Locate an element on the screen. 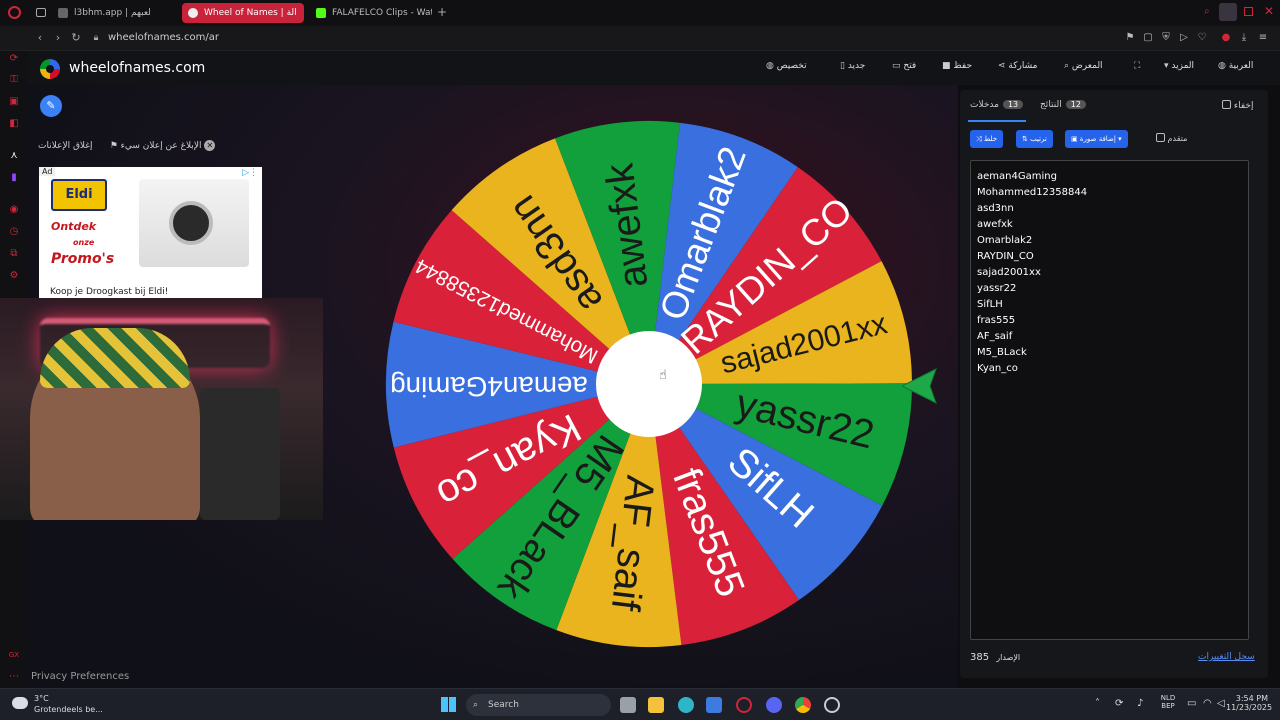 This screenshot has width=1280, height=720. file-explorer-icon is located at coordinates (656, 705).